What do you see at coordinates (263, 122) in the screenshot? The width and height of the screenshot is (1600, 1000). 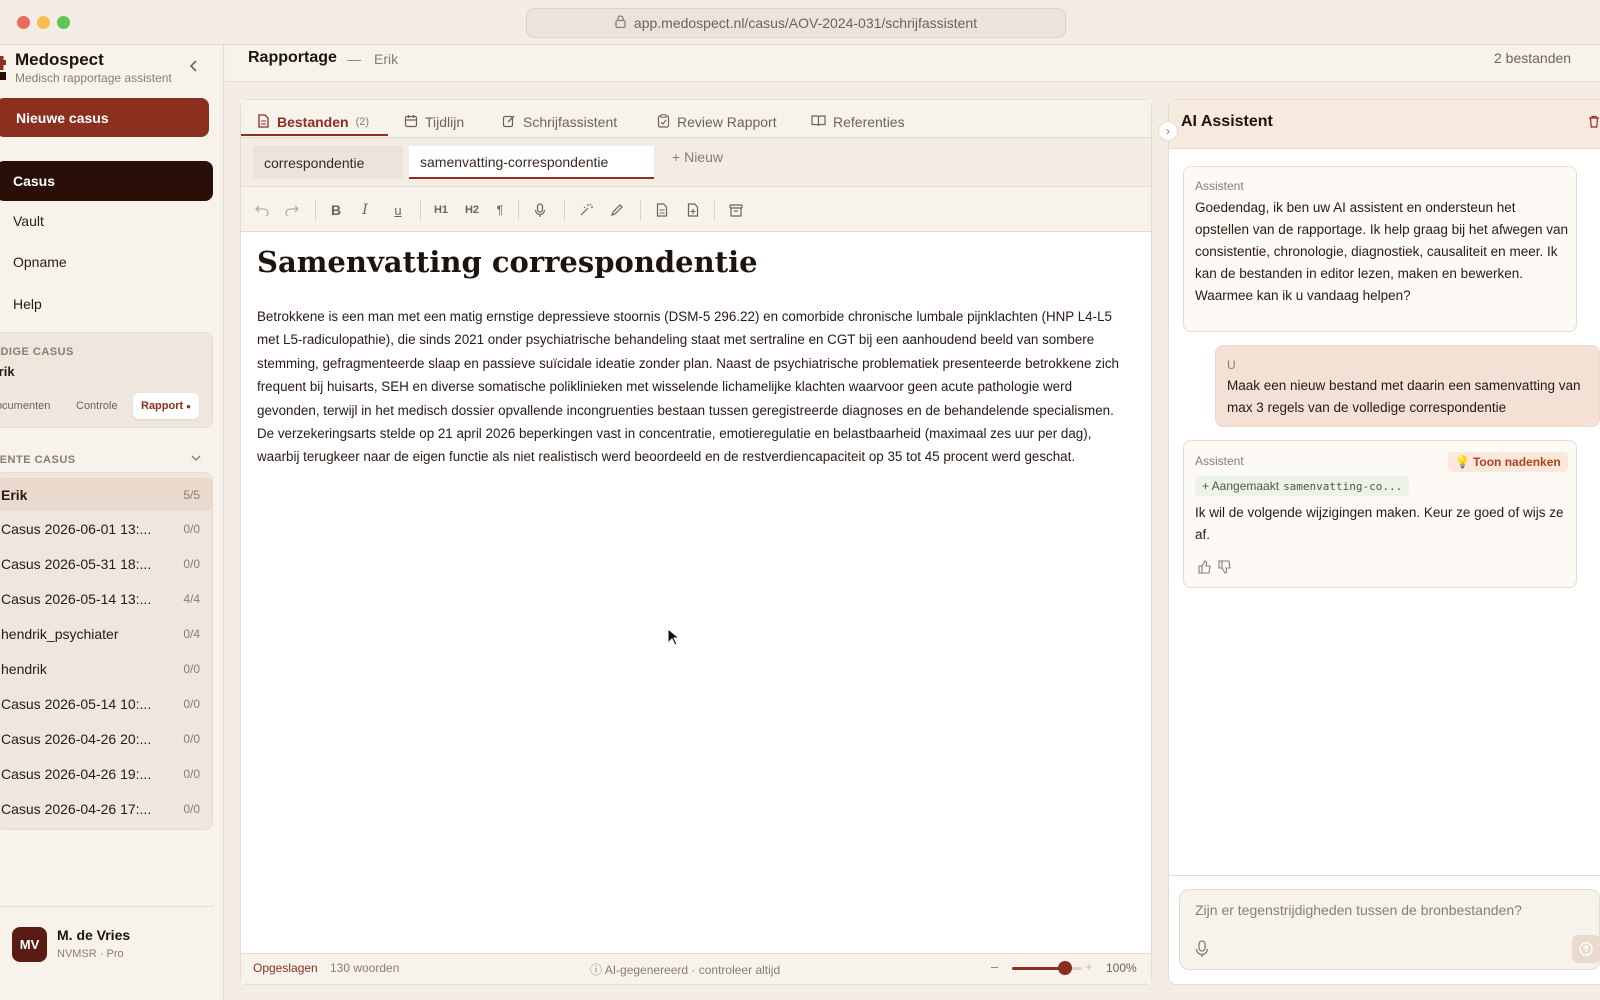 I see `file-icon` at bounding box center [263, 122].